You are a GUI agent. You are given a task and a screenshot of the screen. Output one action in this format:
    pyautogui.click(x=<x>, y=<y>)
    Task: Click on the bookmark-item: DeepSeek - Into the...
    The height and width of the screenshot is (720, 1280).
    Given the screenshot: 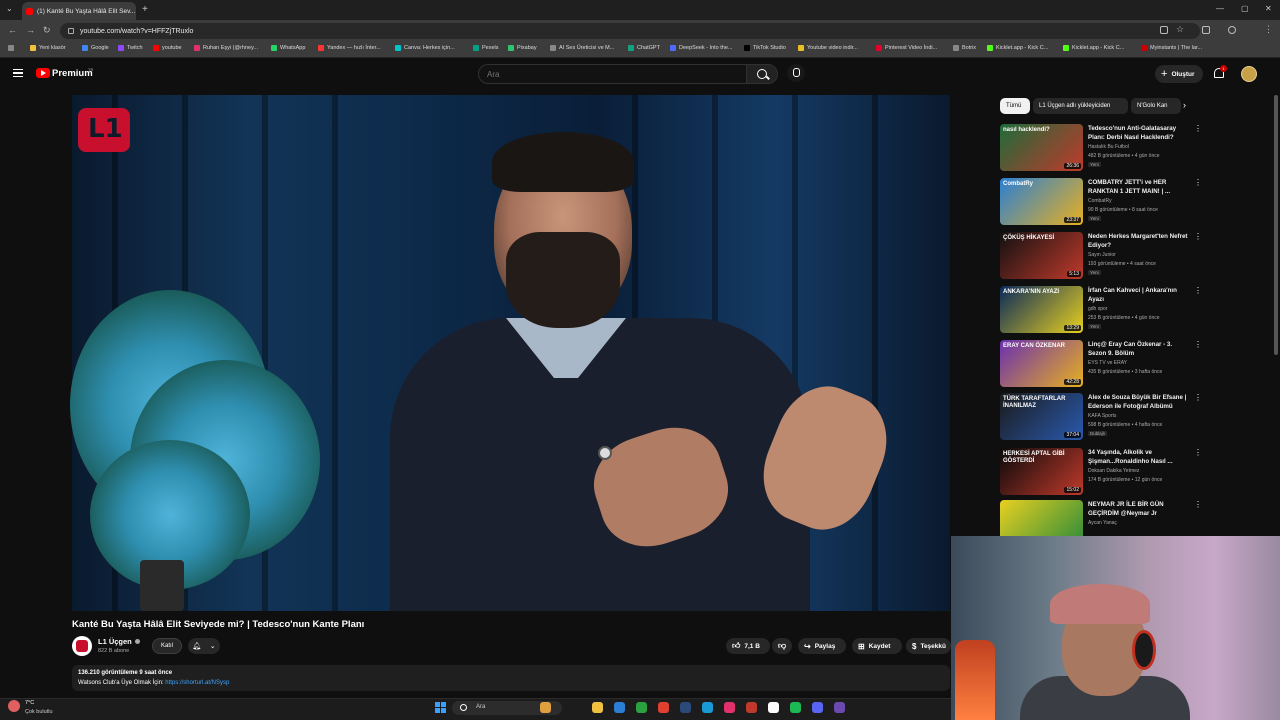 What is the action you would take?
    pyautogui.click(x=701, y=48)
    